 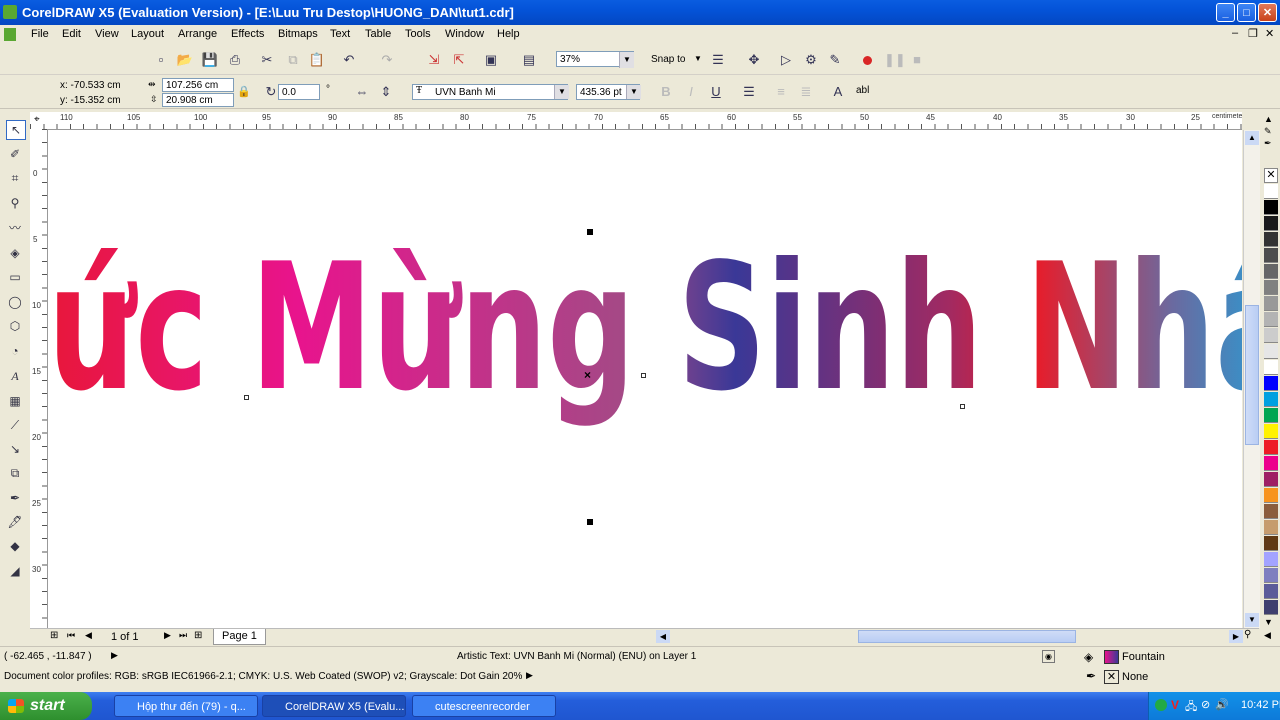 What do you see at coordinates (835, 60) in the screenshot?
I see `pick-edit-icon: ✎` at bounding box center [835, 60].